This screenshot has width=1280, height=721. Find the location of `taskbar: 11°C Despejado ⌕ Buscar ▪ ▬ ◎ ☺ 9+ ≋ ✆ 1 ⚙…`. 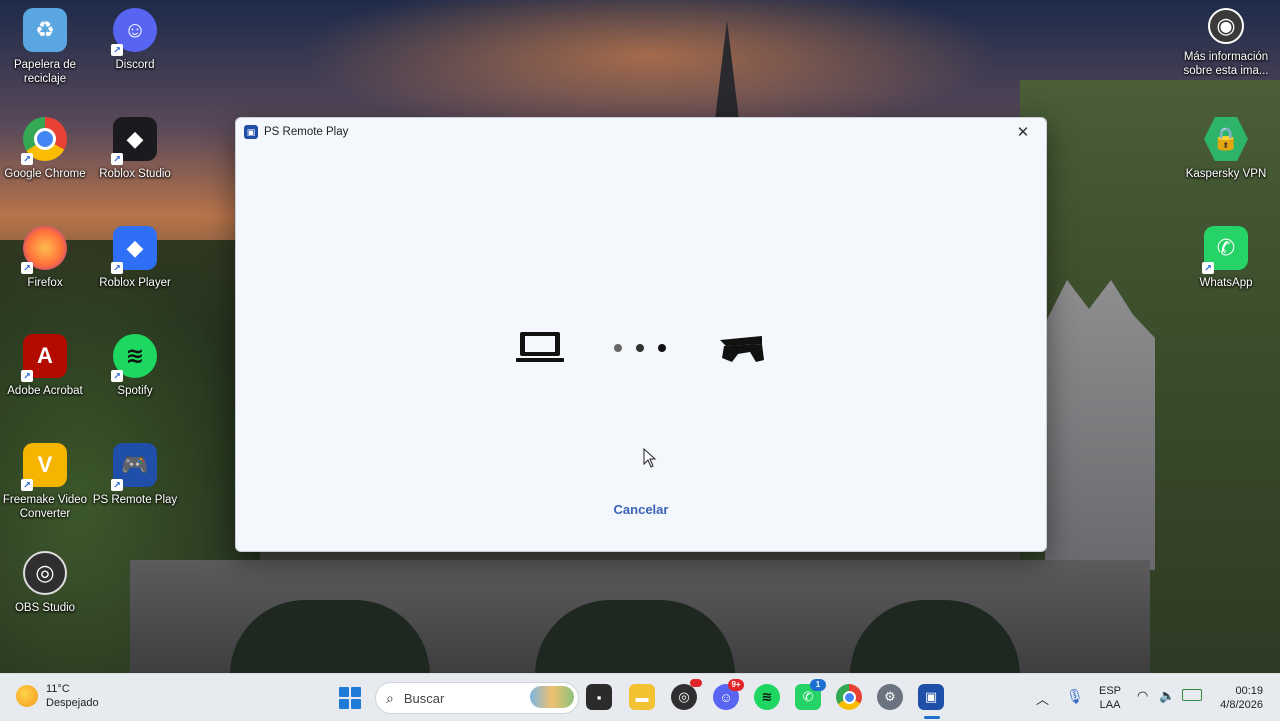

taskbar: 11°C Despejado ⌕ Buscar ▪ ▬ ◎ ☺ 9+ ≋ ✆ 1 ⚙… is located at coordinates (640, 697).